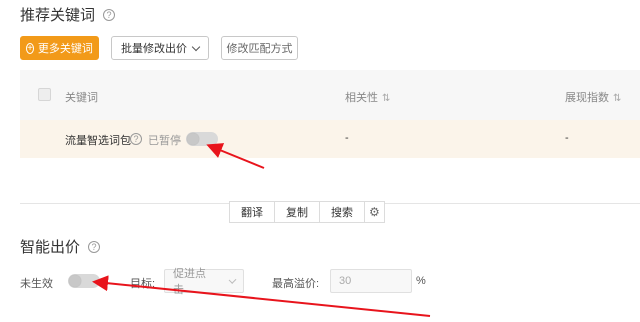 Image resolution: width=640 pixels, height=322 pixels. I want to click on recommend-keywords-title-text: 推荐关键词, so click(58, 15).